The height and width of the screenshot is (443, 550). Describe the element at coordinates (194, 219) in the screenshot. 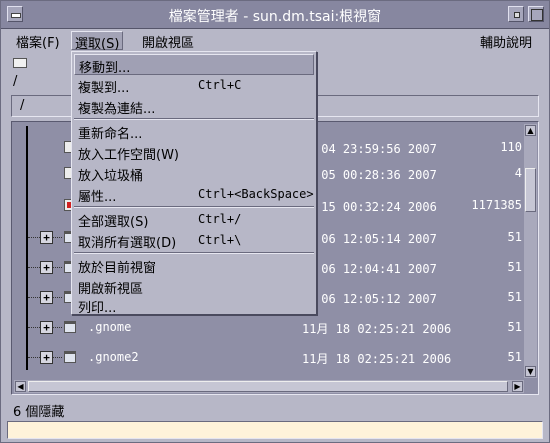

I see `menu-item-select-all: 全部選取(S) Ctrl+/` at that location.